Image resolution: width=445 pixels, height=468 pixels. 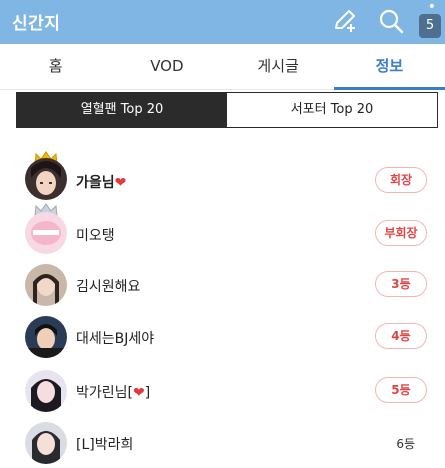 What do you see at coordinates (222, 228) in the screenshot?
I see `list-item: 미오탱 부회장` at bounding box center [222, 228].